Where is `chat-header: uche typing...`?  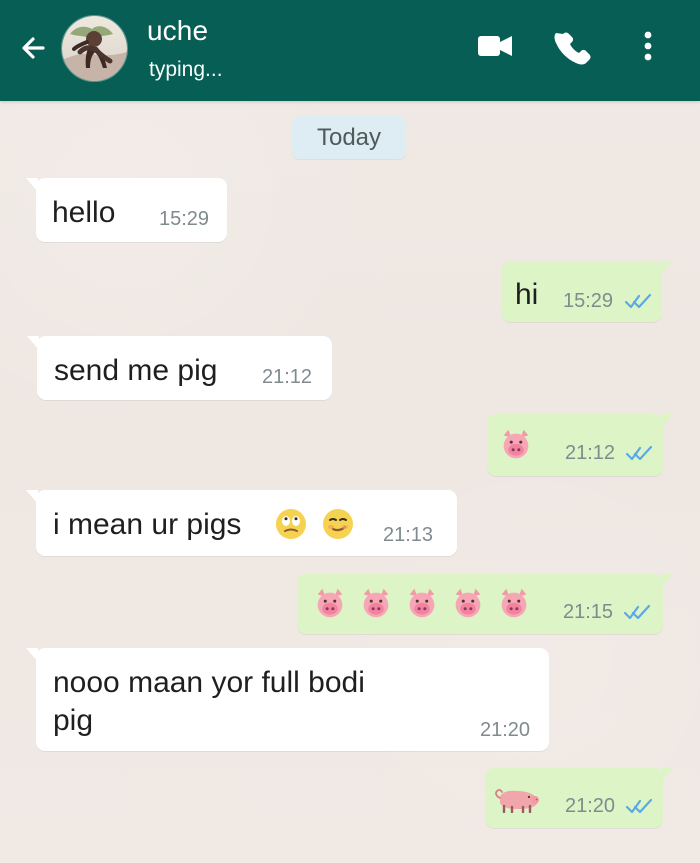 chat-header: uche typing... is located at coordinates (350, 50).